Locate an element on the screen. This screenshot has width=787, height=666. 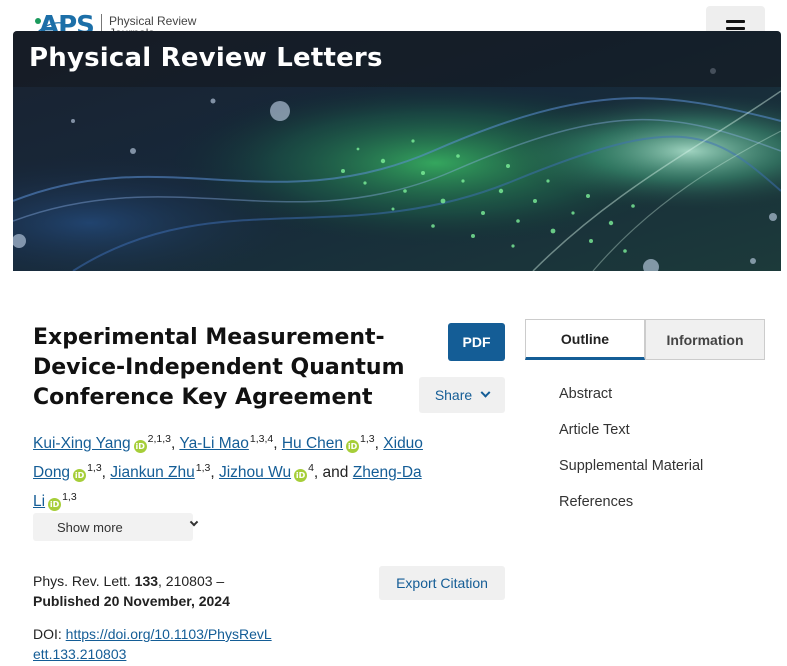
article-sidebar-tabs: Outline Information is located at coordinates (645, 339).